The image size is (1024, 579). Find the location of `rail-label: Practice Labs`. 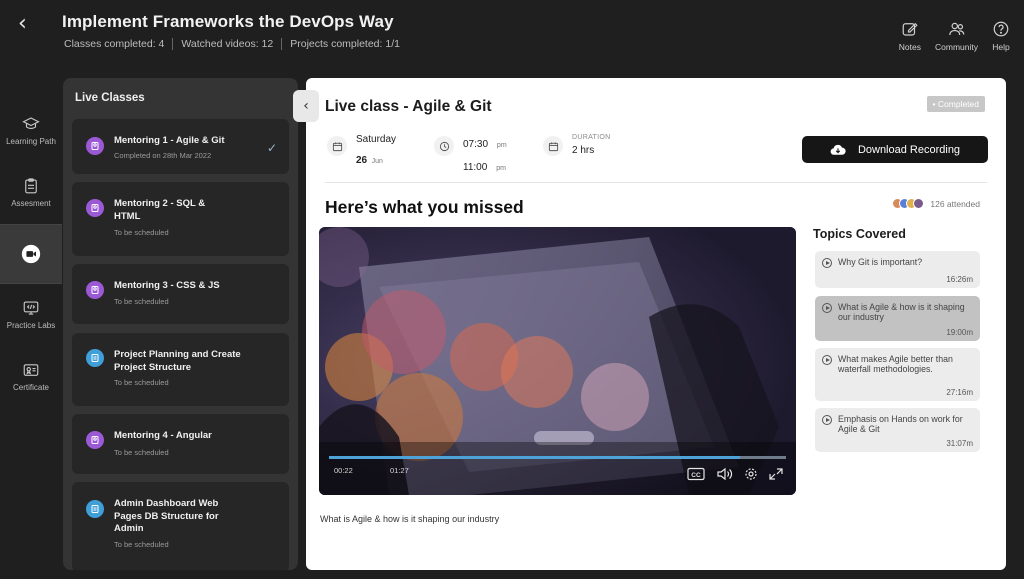

rail-label: Practice Labs is located at coordinates (31, 325).